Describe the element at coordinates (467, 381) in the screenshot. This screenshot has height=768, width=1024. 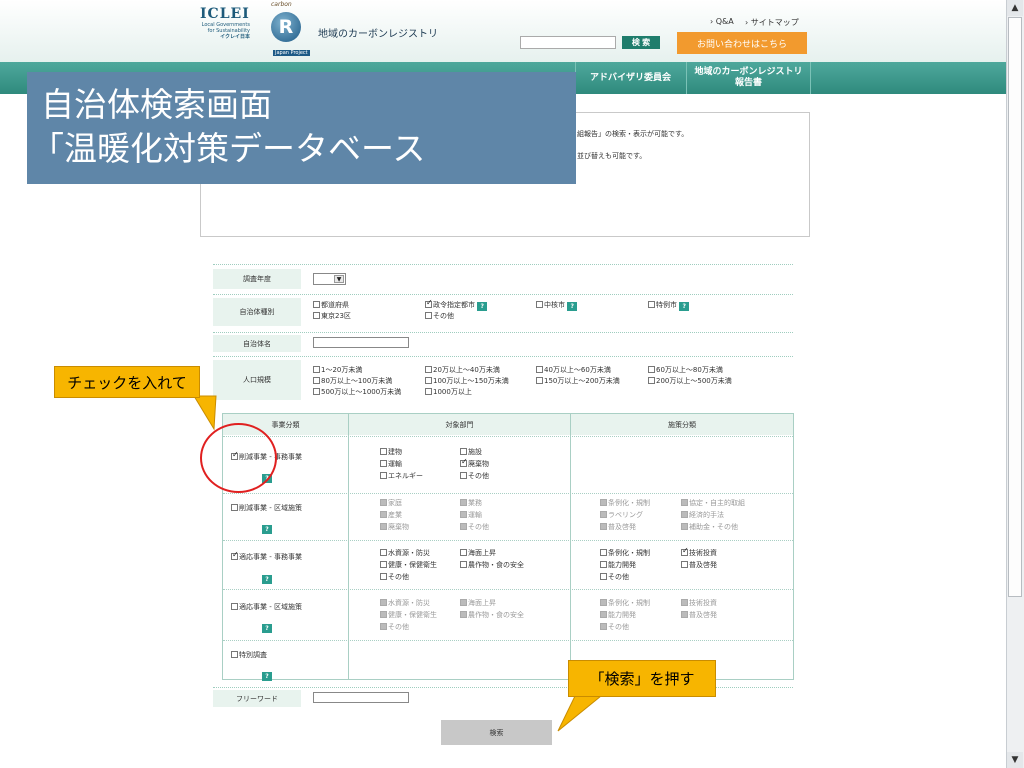
I see `pop-option: 100万以上～150万未満` at that location.